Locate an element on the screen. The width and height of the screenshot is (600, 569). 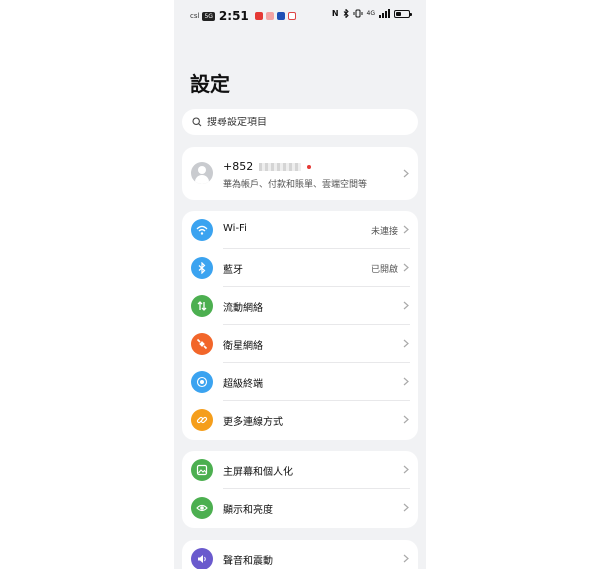
settings-row-mobile-data: 流動網絡 is located at coordinates (300, 306).